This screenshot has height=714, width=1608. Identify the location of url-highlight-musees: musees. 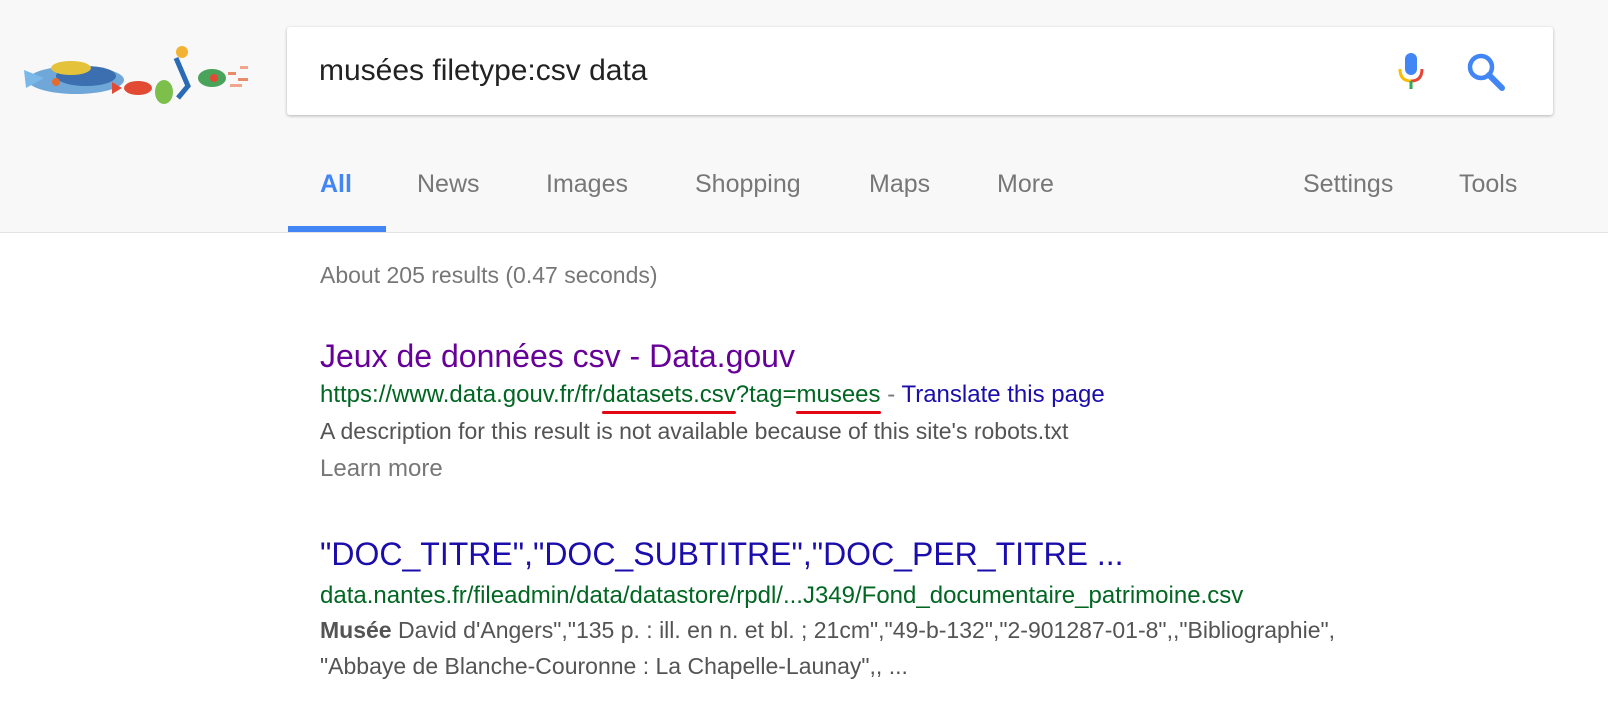
(838, 397).